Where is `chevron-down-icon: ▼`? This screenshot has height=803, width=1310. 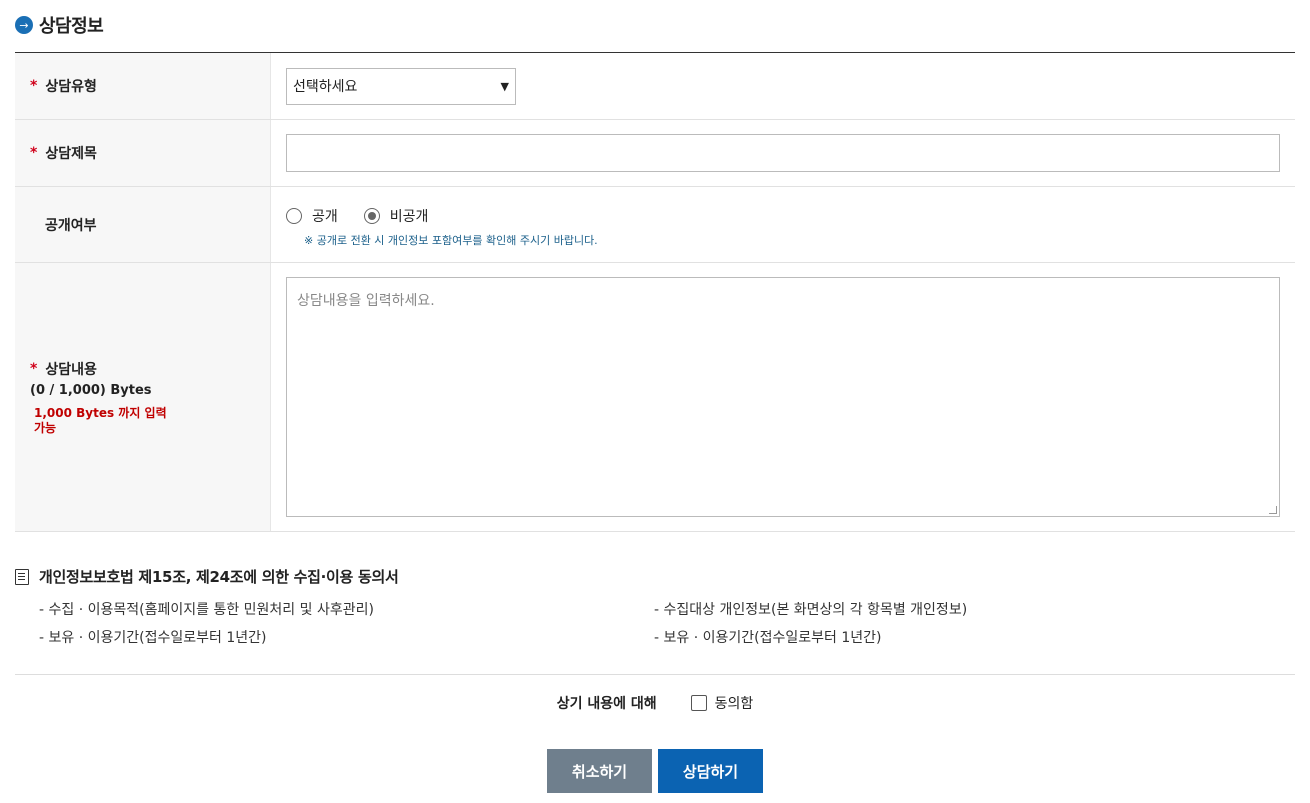 chevron-down-icon: ▼ is located at coordinates (504, 86).